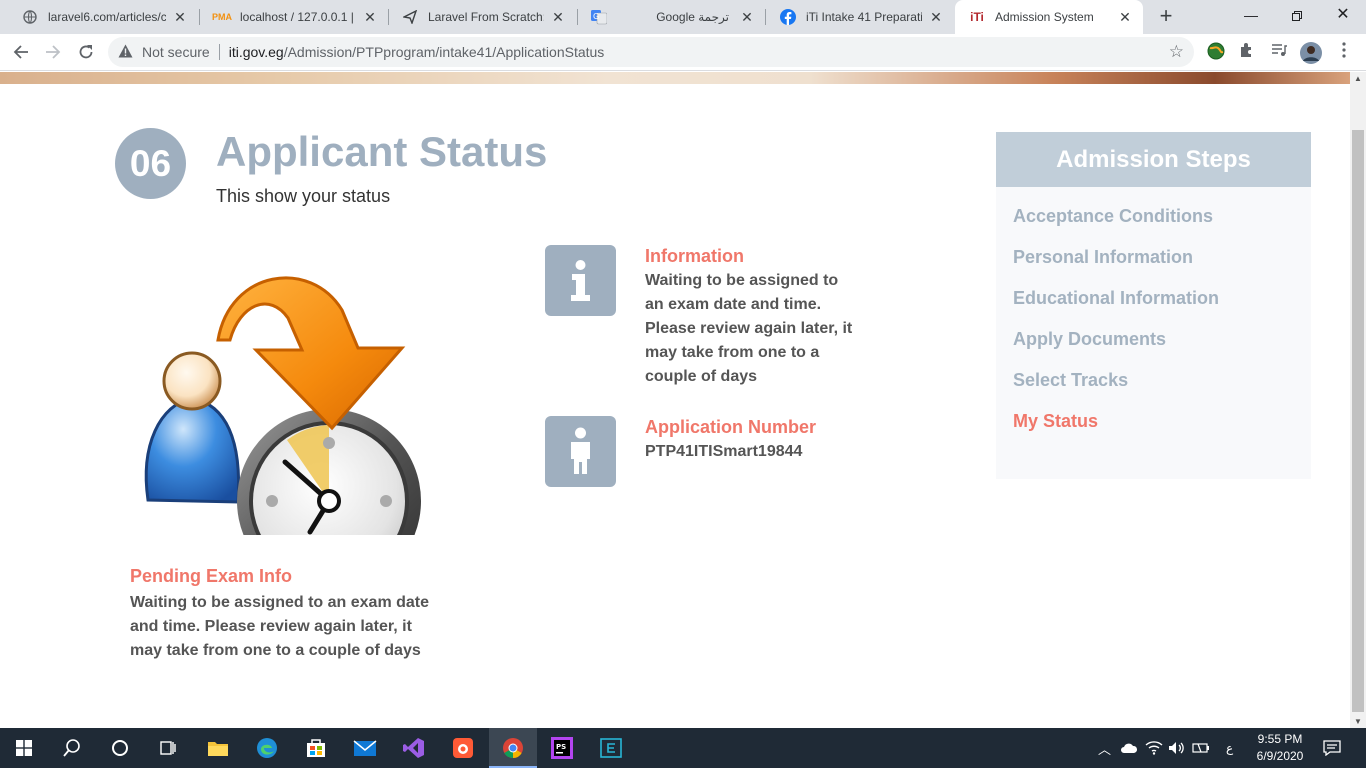 This screenshot has width=1366, height=768. I want to click on page-subtitle: This show your status, so click(303, 196).